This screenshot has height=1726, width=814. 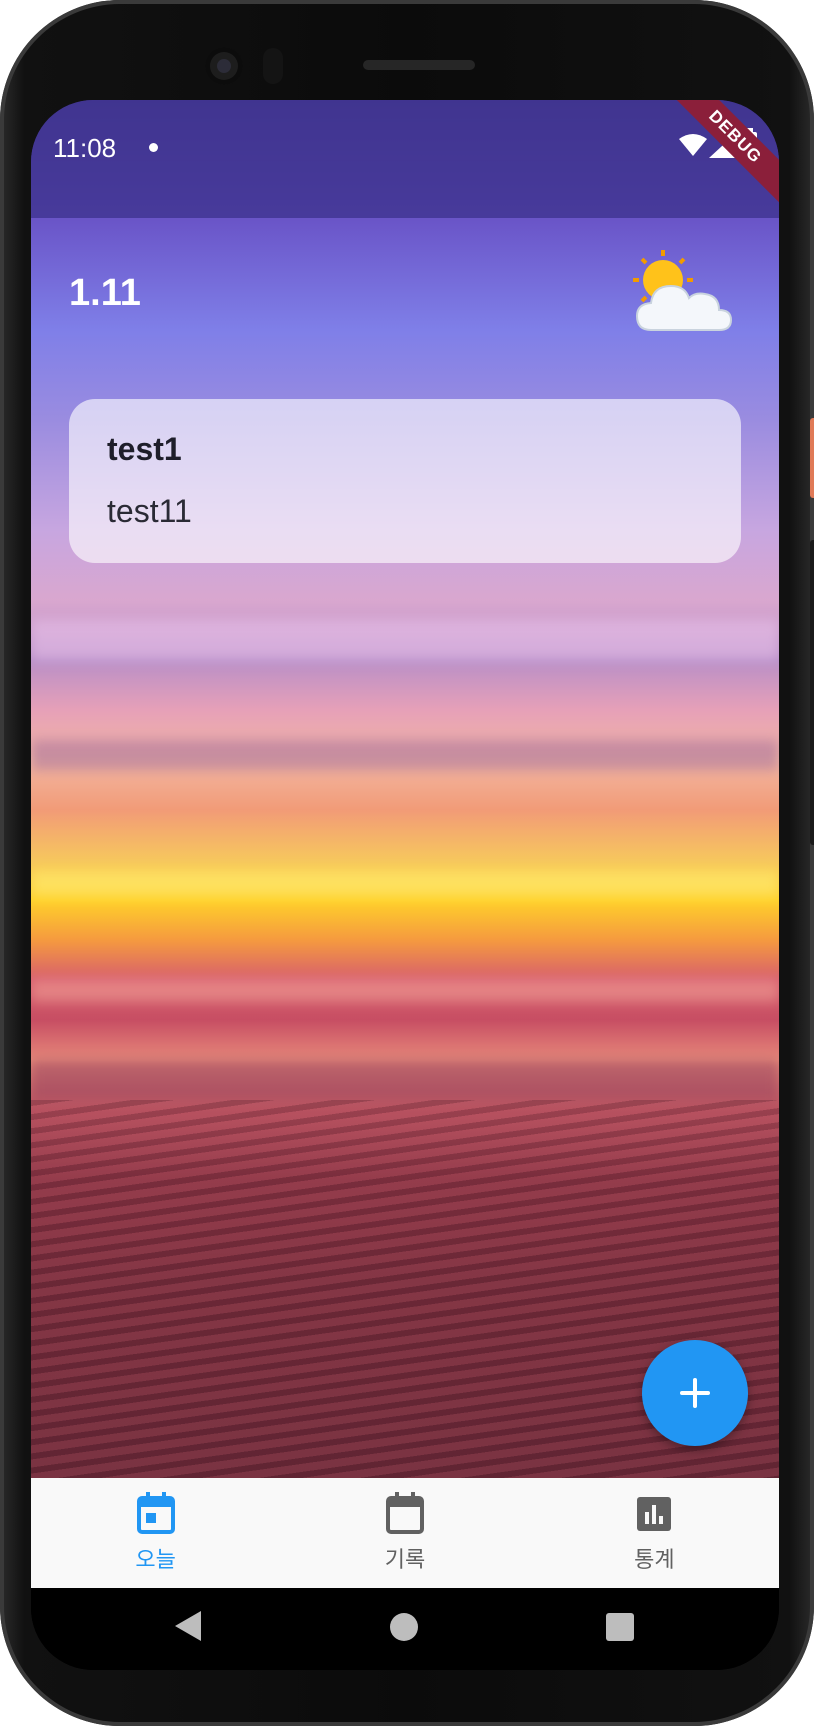 What do you see at coordinates (155, 1513) in the screenshot?
I see `calendar-today-icon` at bounding box center [155, 1513].